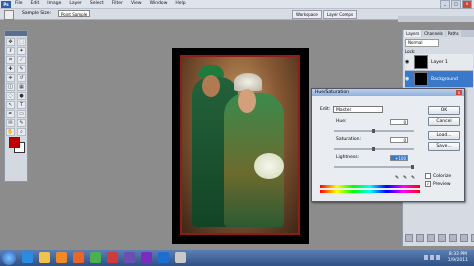  Describe the element at coordinates (413, 33) in the screenshot. I see `tab-layers: Layers` at that location.